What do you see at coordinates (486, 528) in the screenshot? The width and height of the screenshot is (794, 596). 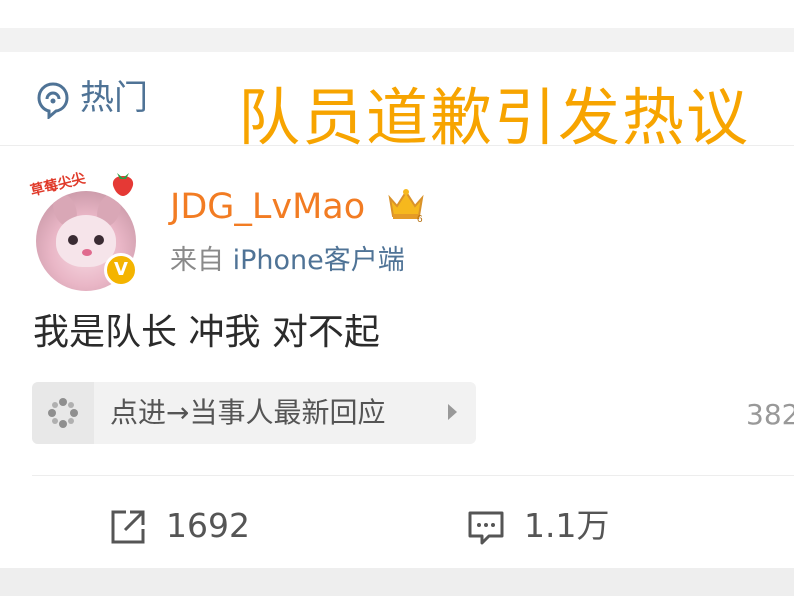 I see `comment-icon` at bounding box center [486, 528].